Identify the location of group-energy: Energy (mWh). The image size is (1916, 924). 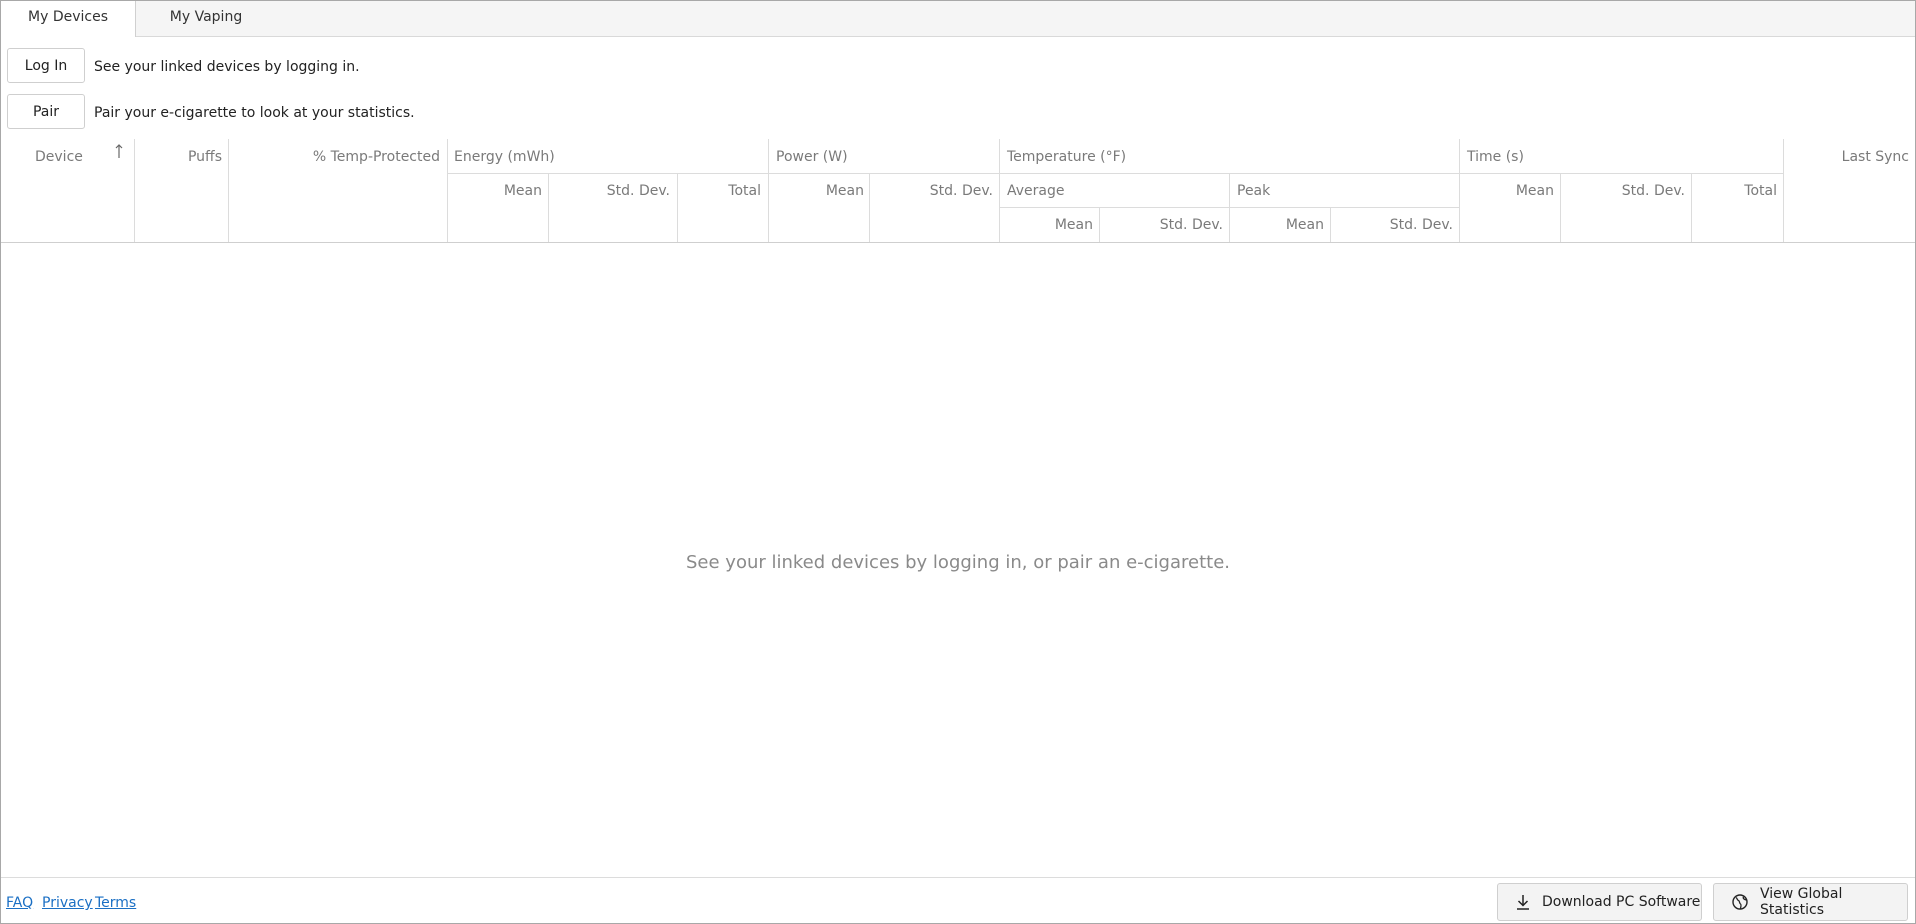
(504, 157).